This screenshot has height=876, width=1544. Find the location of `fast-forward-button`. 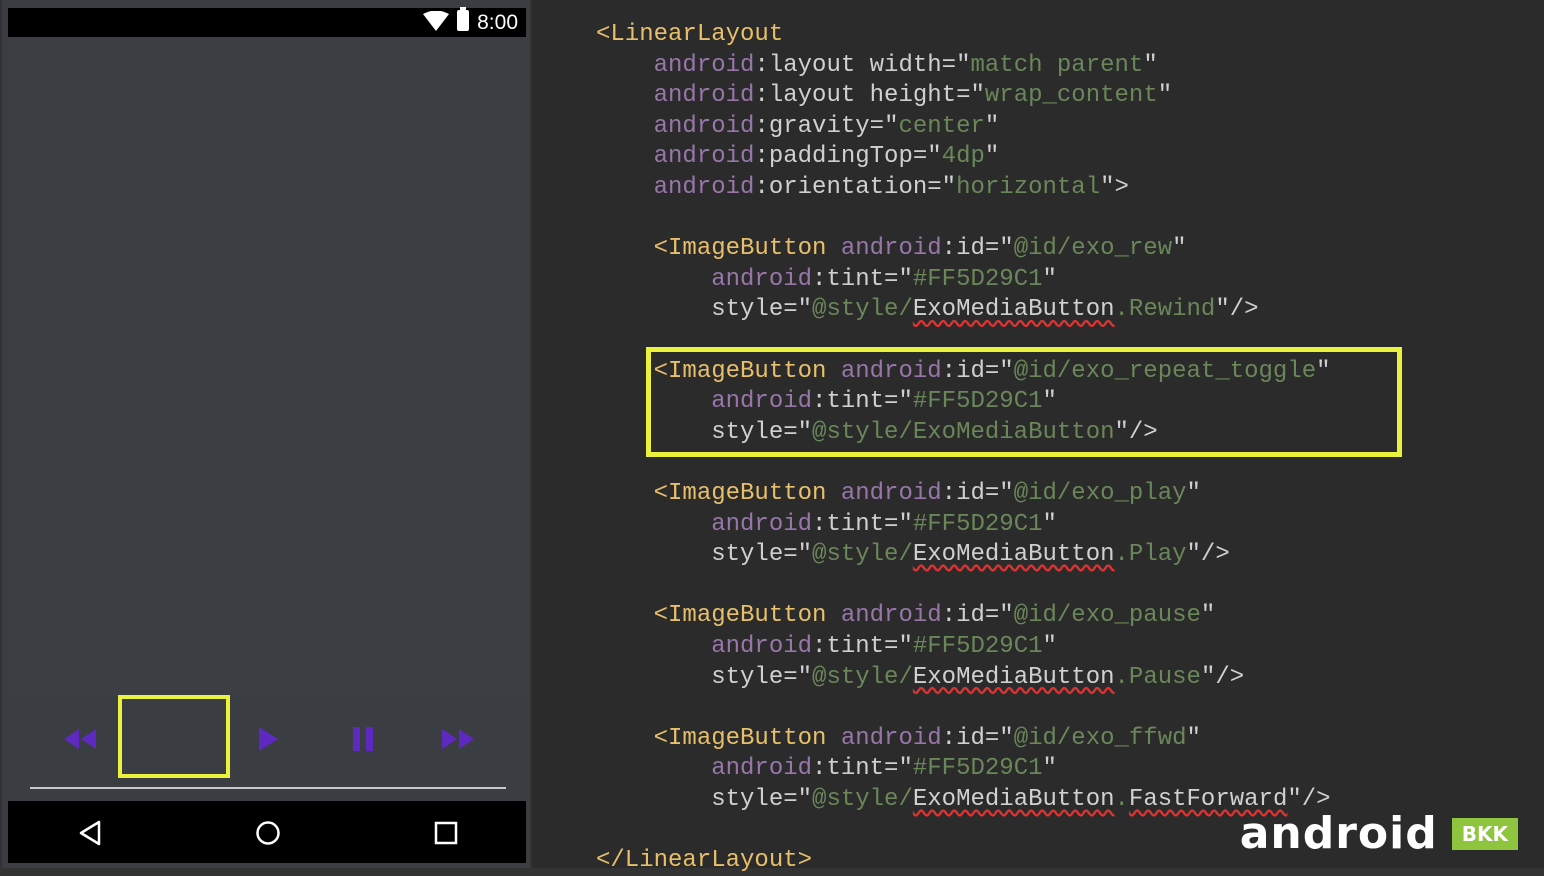

fast-forward-button is located at coordinates (458, 739).